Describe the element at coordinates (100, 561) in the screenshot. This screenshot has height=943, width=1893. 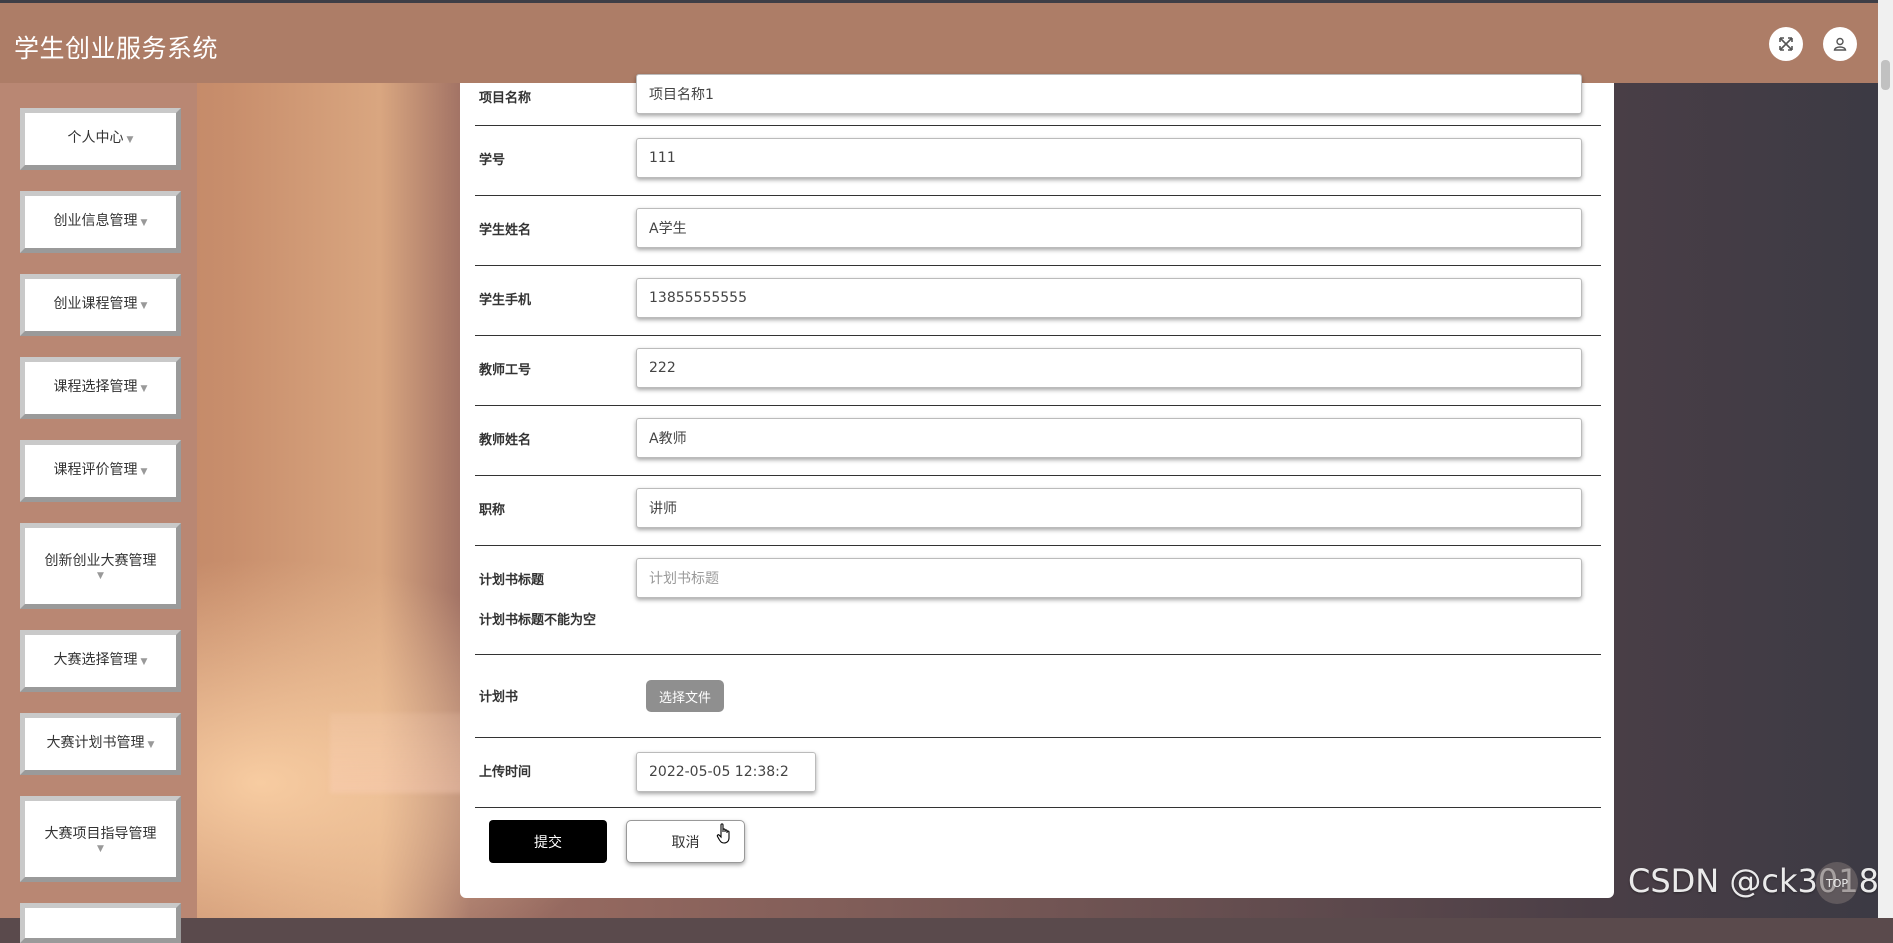
I see `sidebar-item-label: 创新创业大赛管理` at that location.